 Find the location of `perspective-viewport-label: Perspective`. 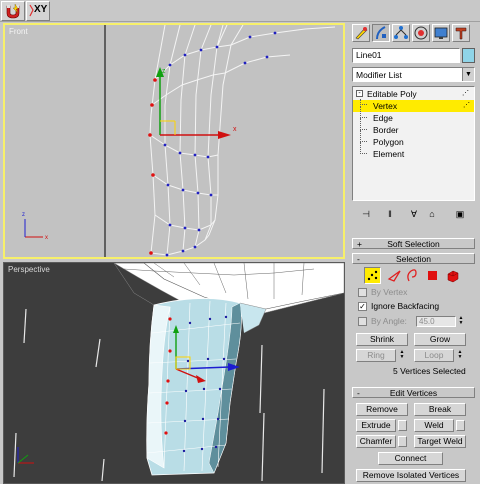

perspective-viewport-label: Perspective is located at coordinates (29, 269).